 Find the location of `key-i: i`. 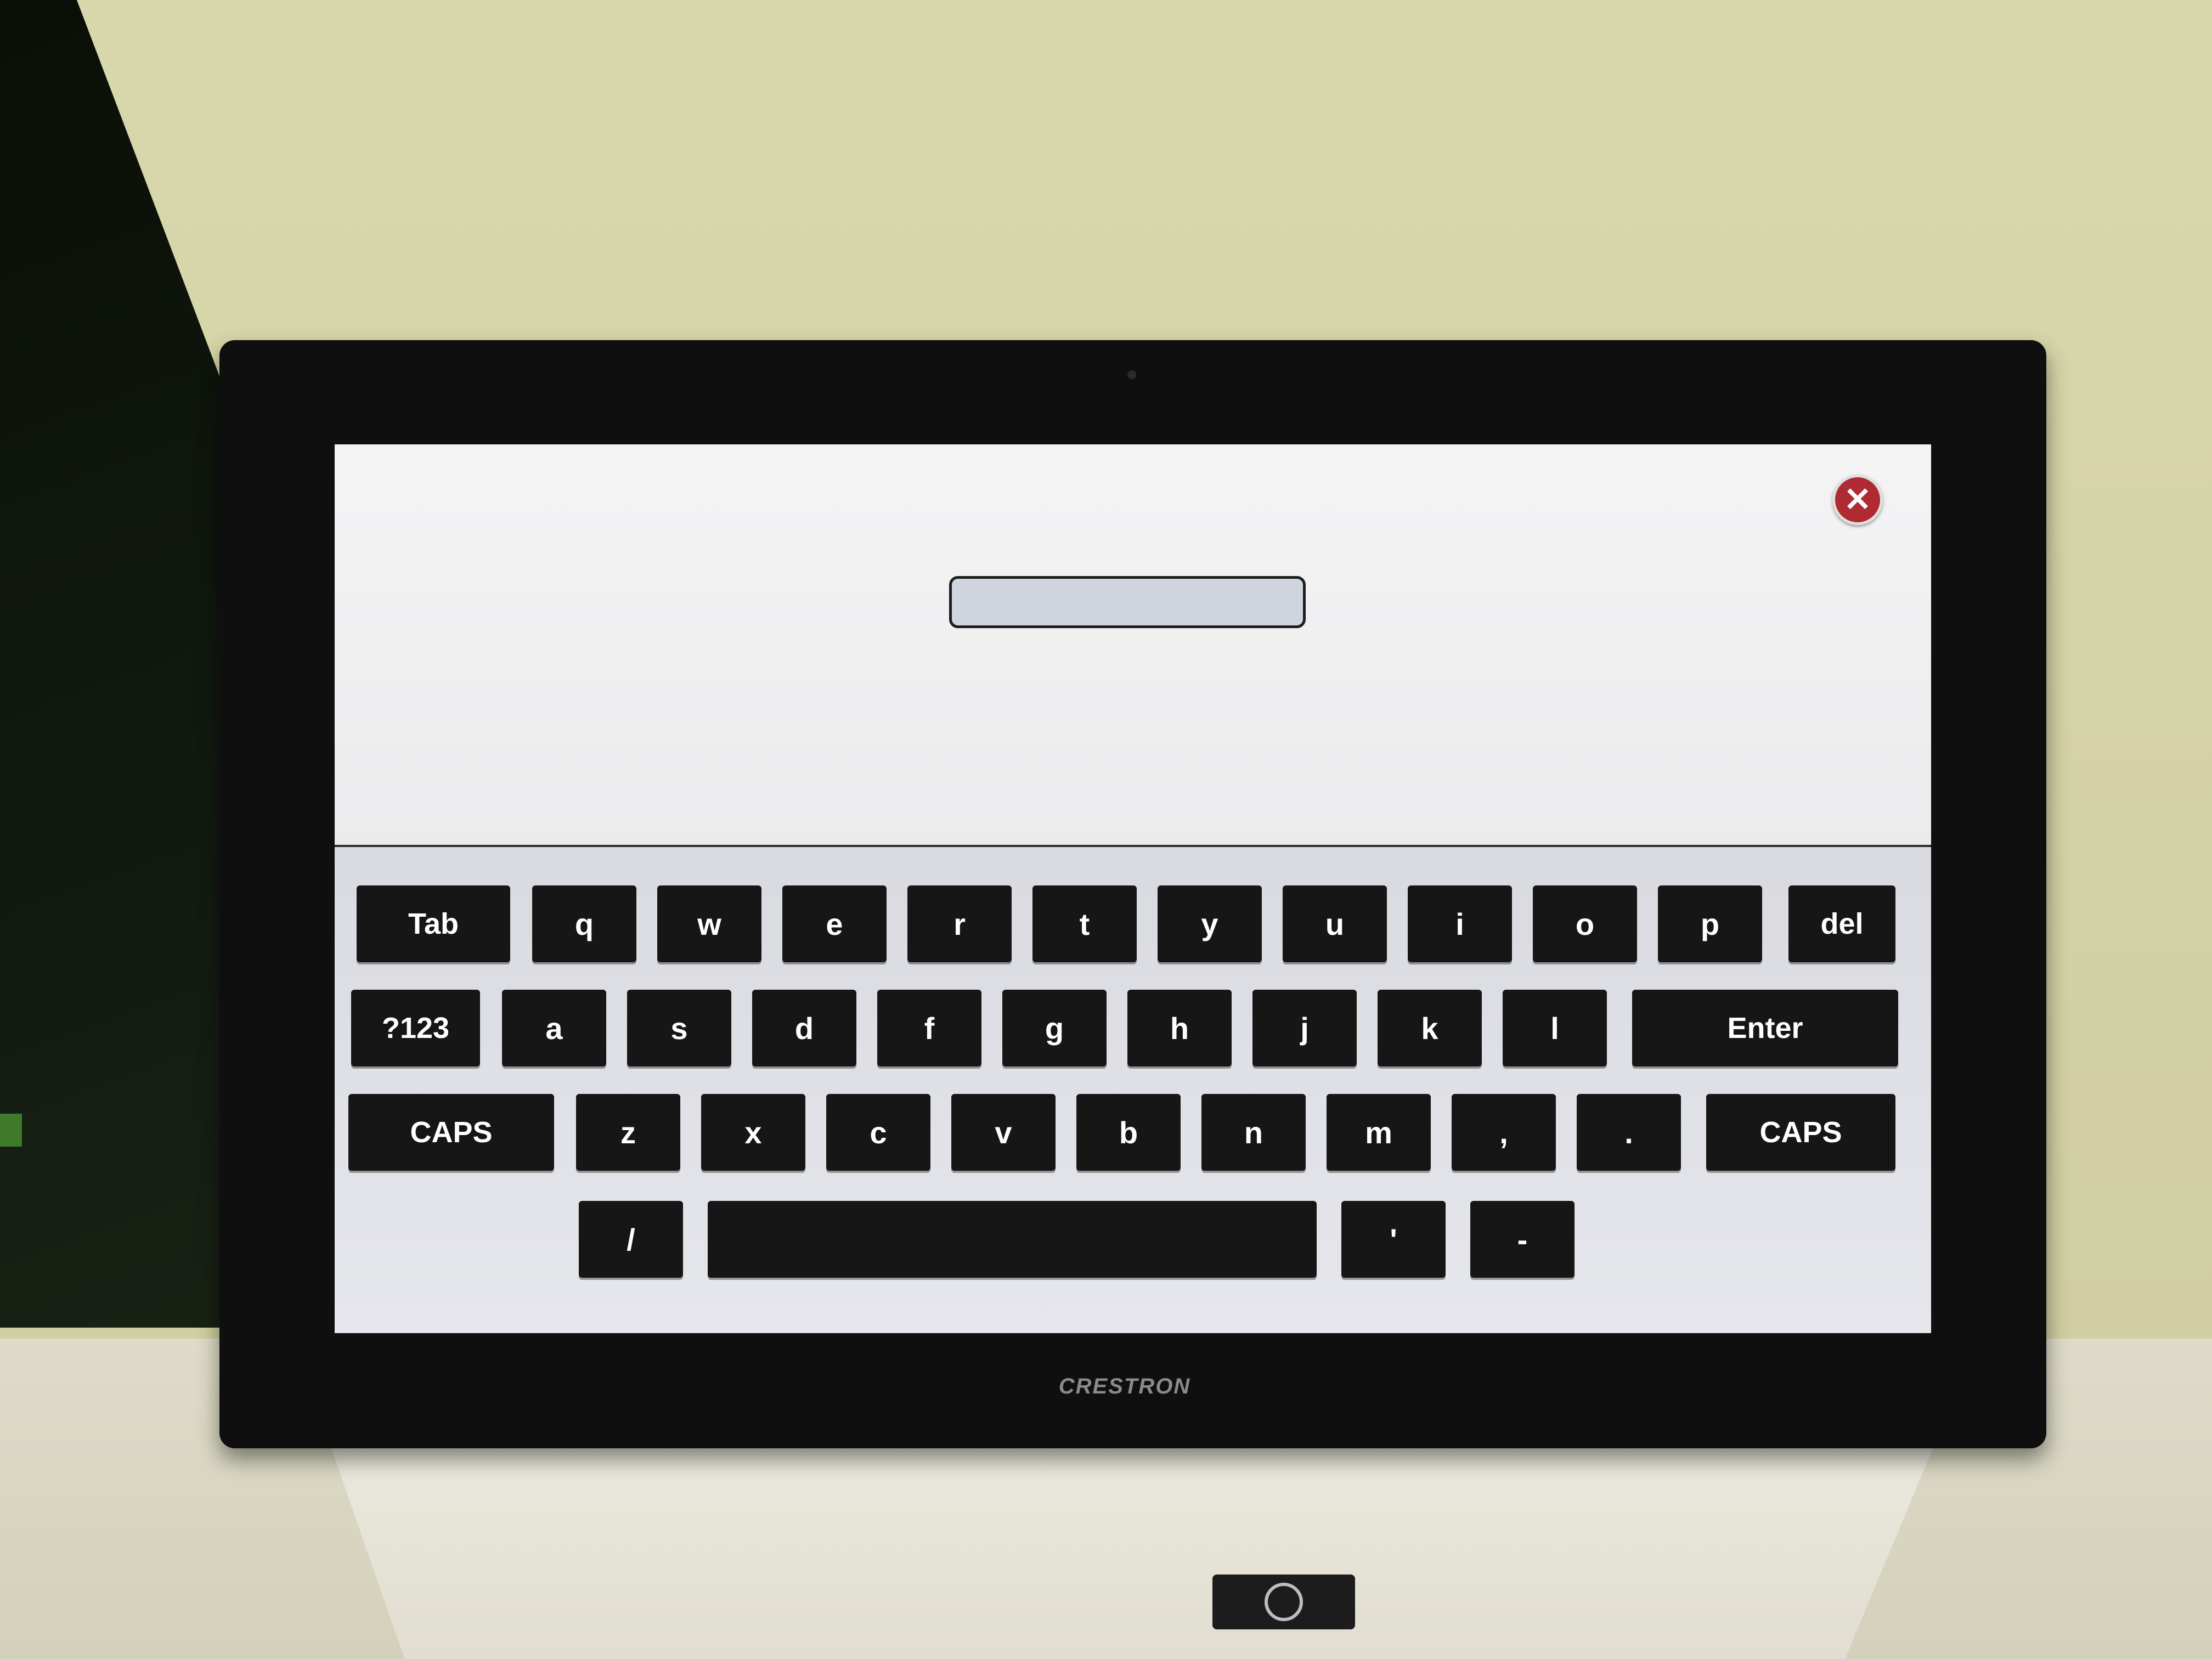

key-i: i is located at coordinates (1460, 924).